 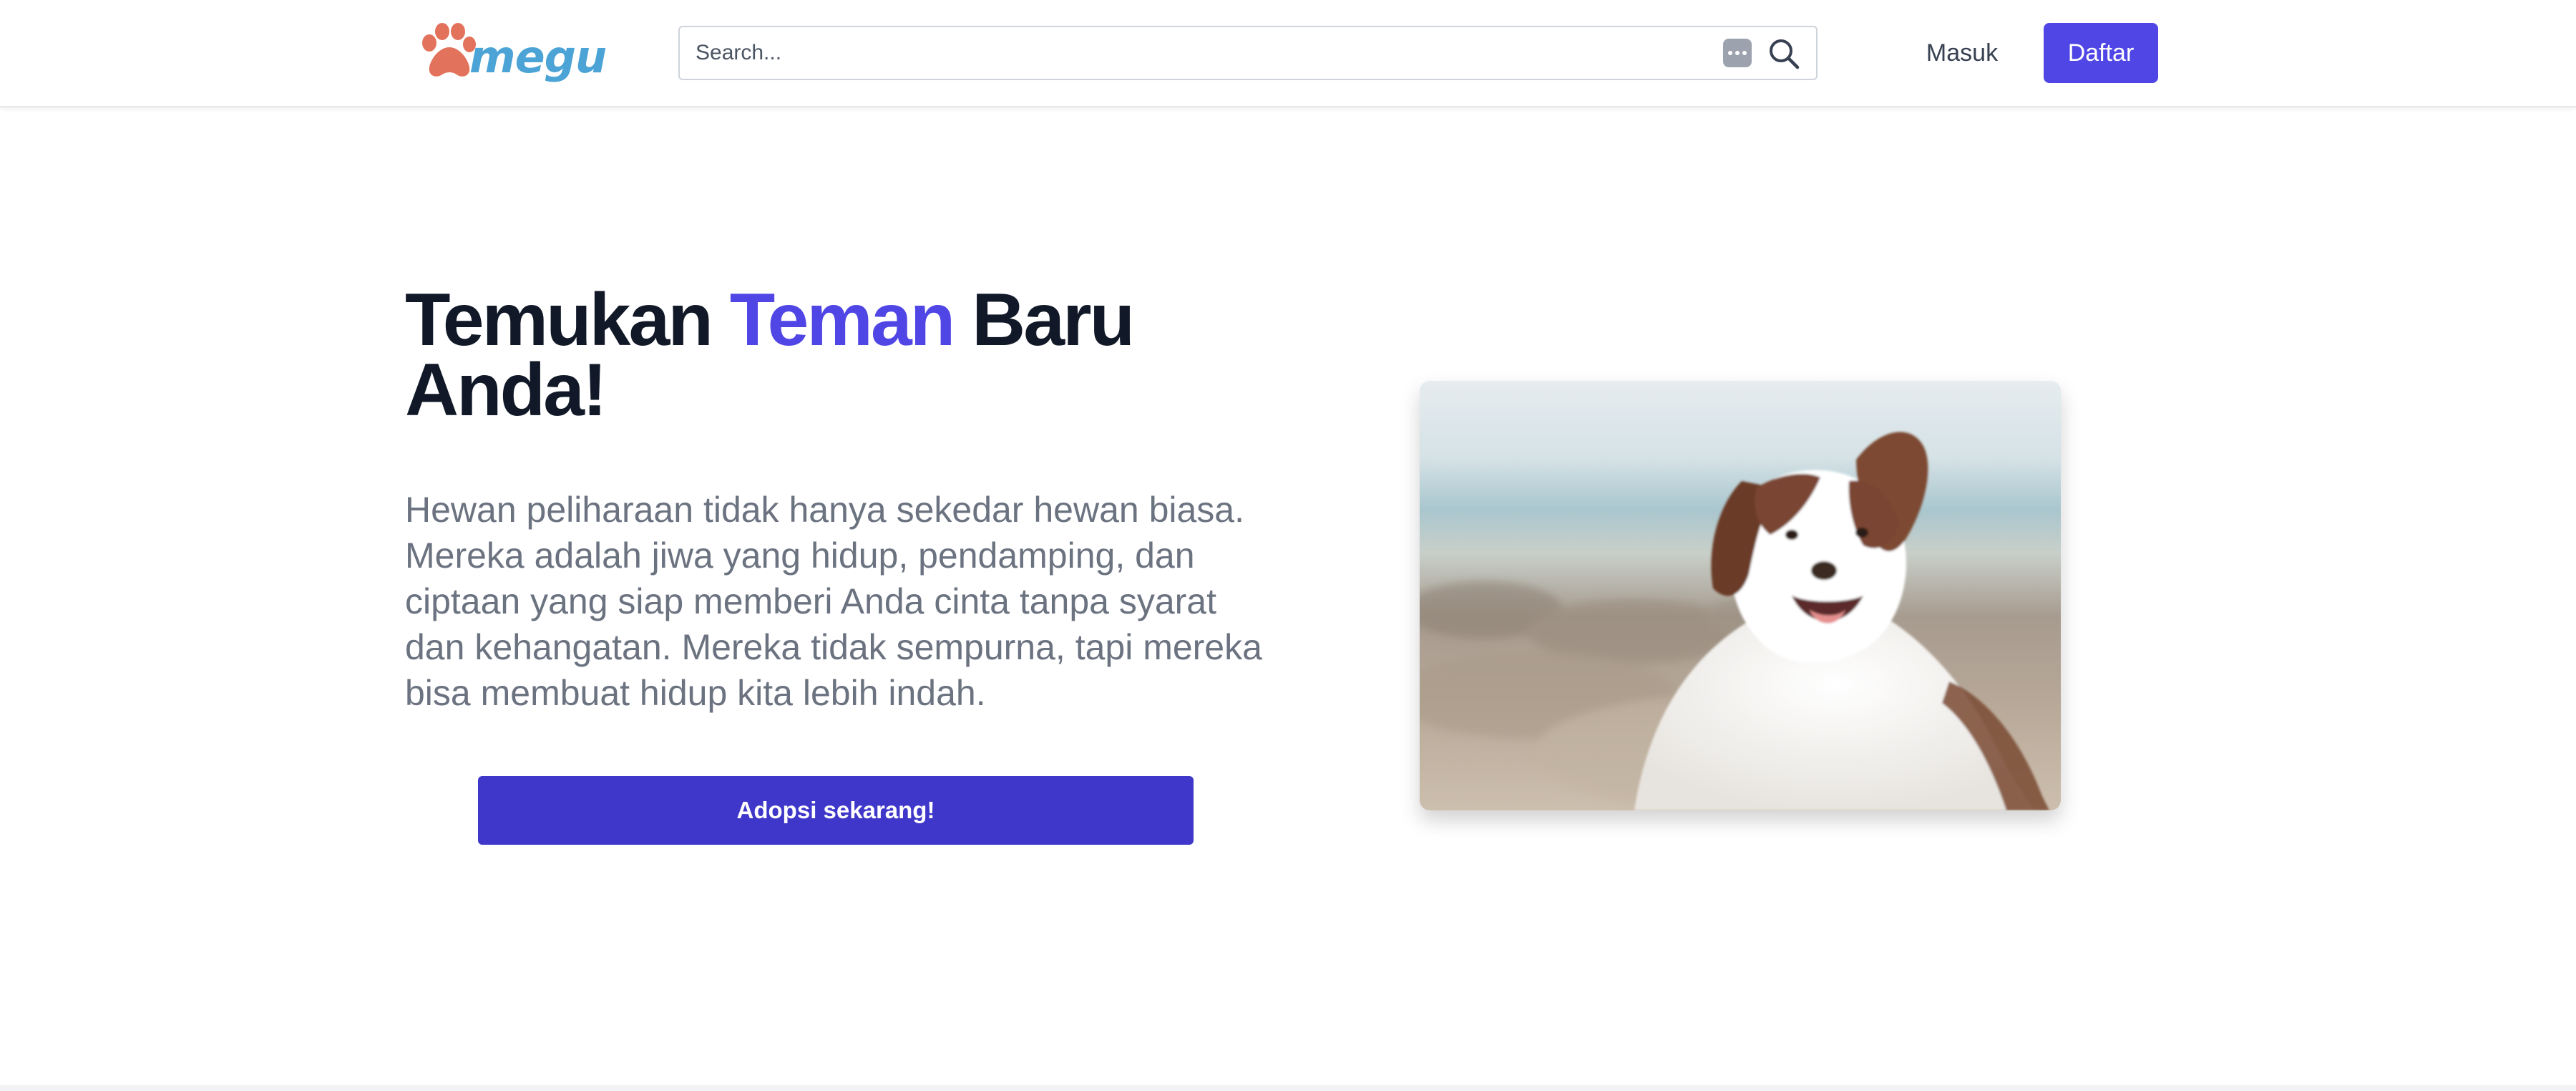 What do you see at coordinates (538, 57) in the screenshot?
I see `brand-name: megu` at bounding box center [538, 57].